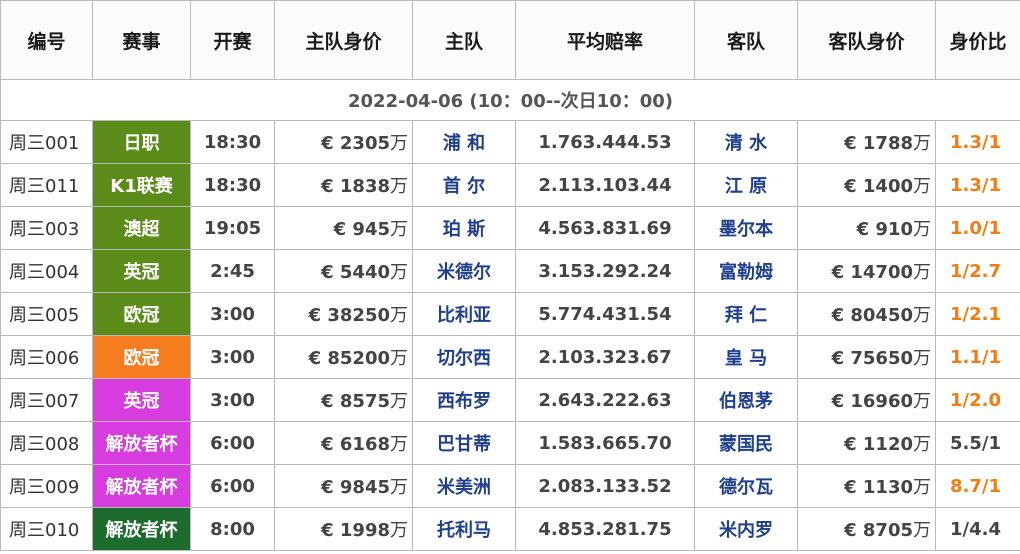 The height and width of the screenshot is (554, 1020). I want to click on average-odds: 4.563.831.69, so click(605, 228).